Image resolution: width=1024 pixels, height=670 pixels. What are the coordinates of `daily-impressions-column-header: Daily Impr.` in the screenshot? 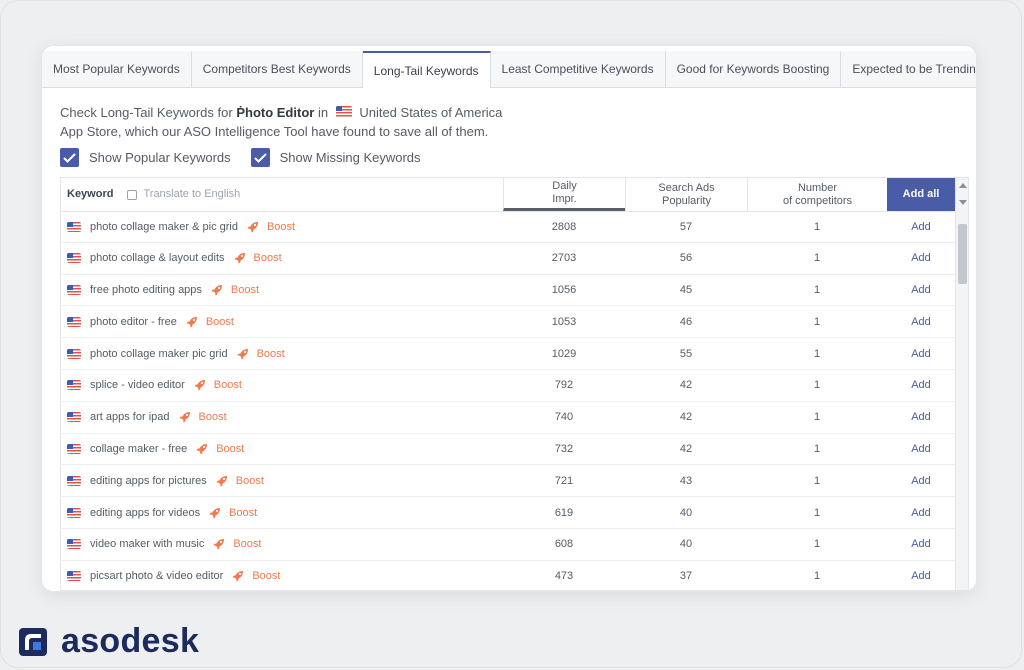 It's located at (564, 194).